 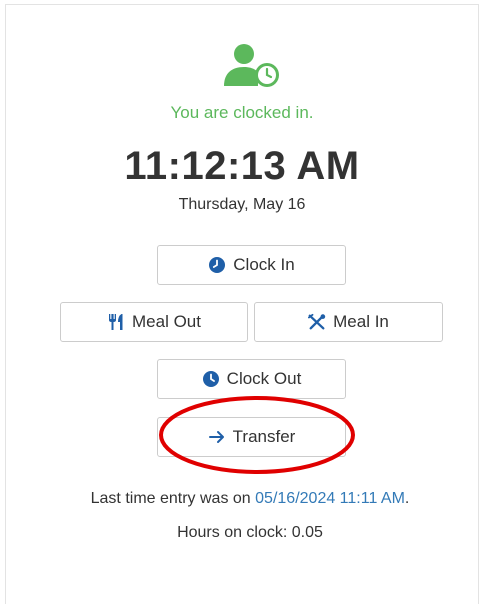 I want to click on last-entry-prefix: Last time entry was on, so click(x=170, y=498).